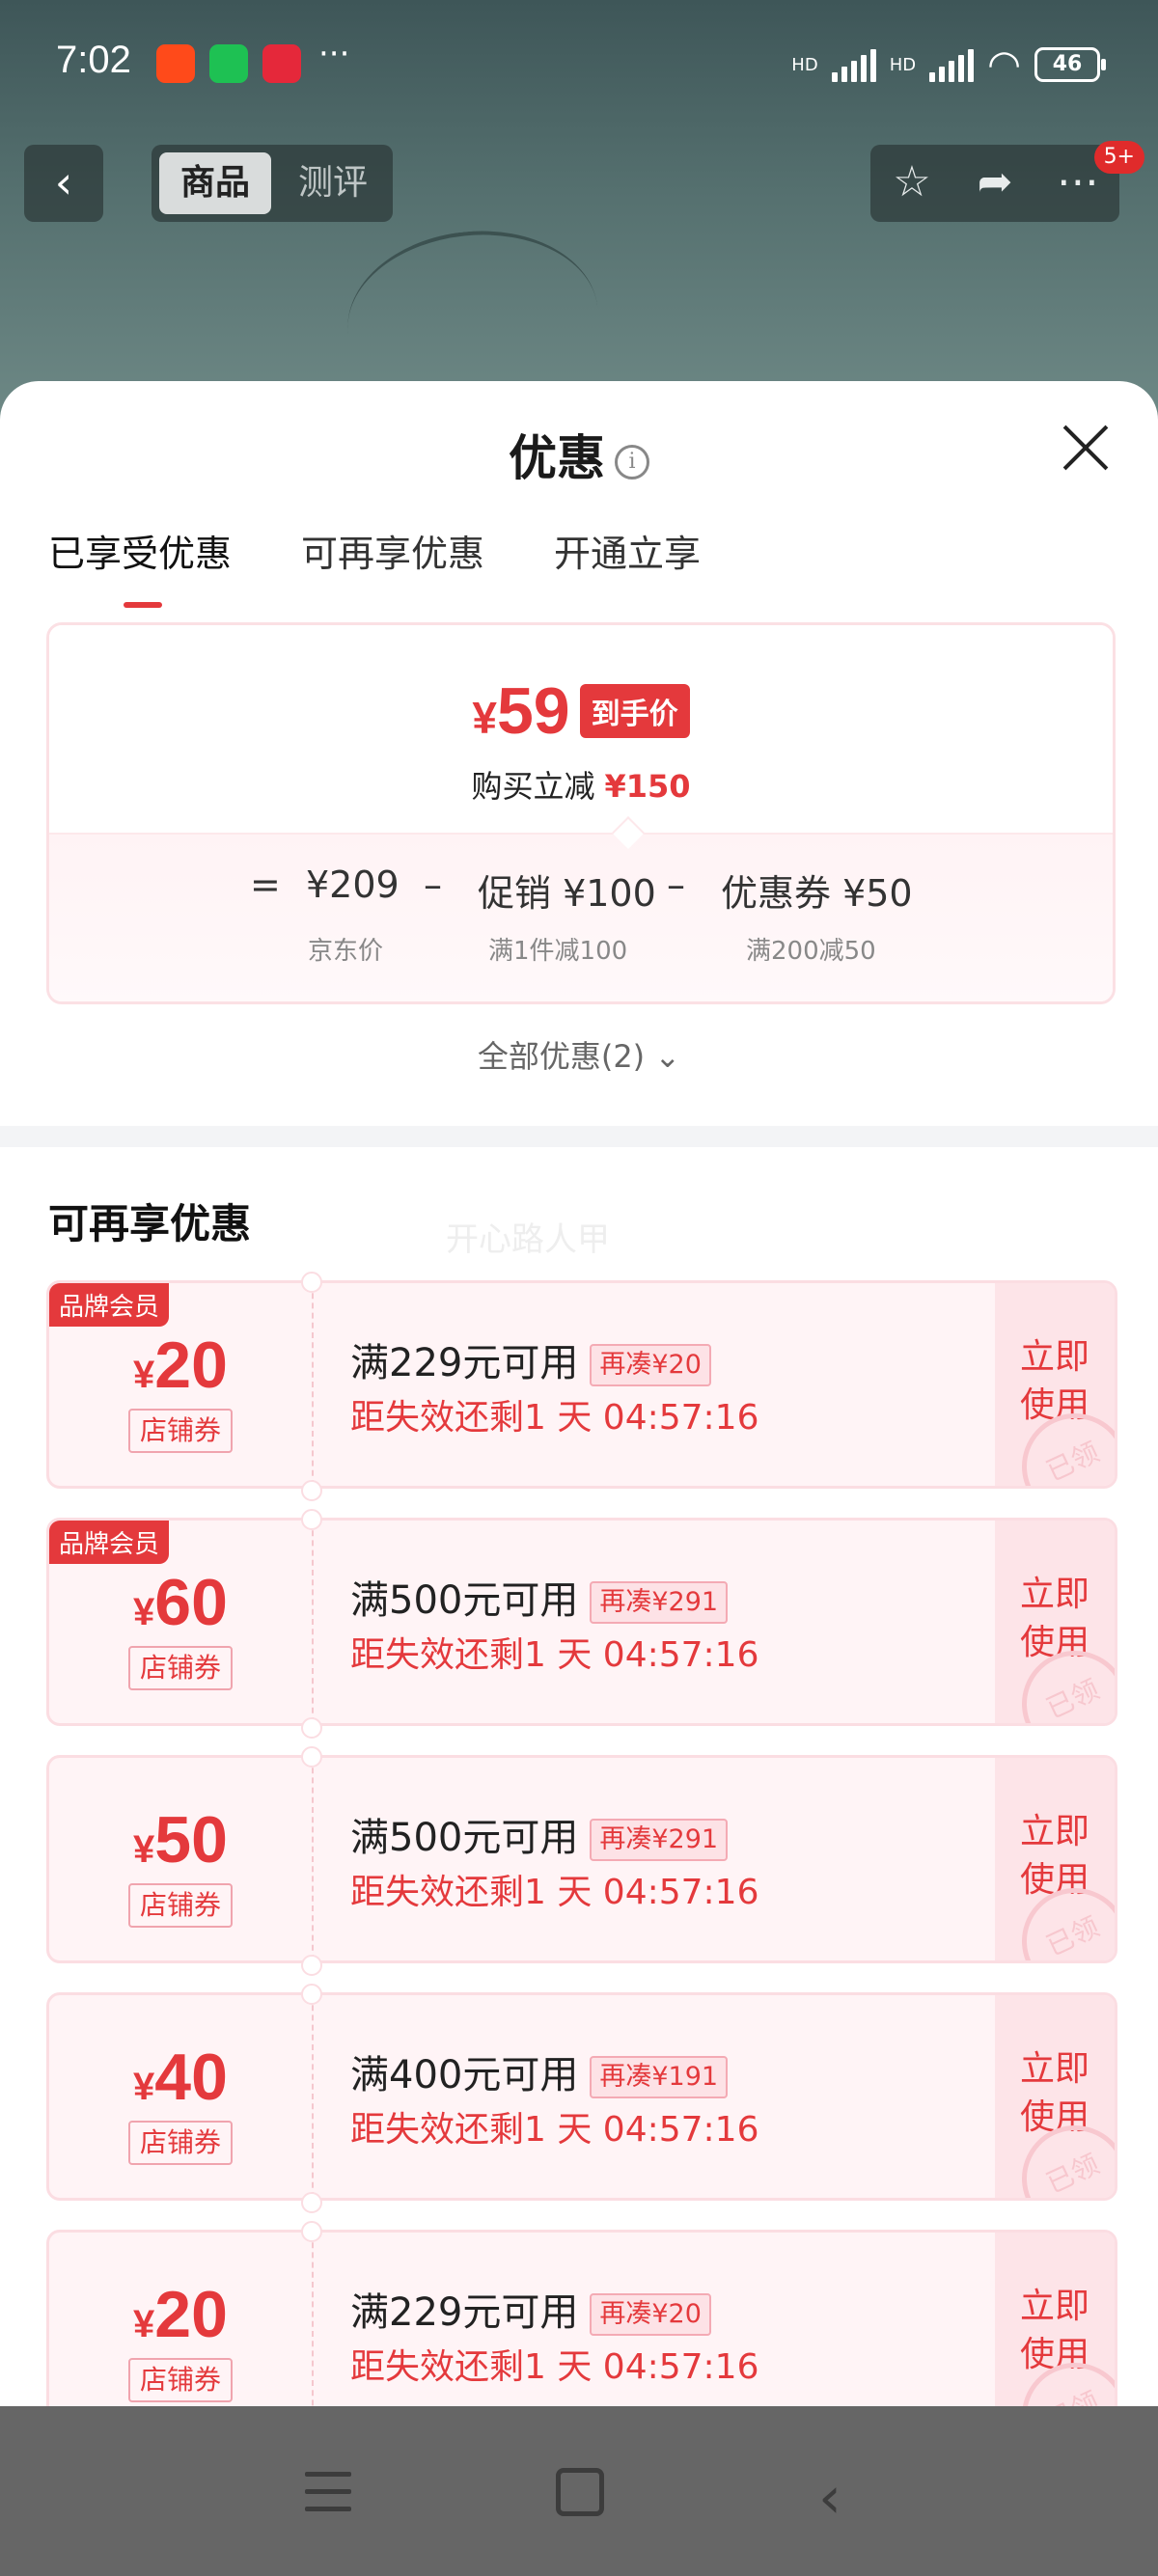 The width and height of the screenshot is (1158, 2576). What do you see at coordinates (811, 952) in the screenshot?
I see `coupon-label: 满200减50` at bounding box center [811, 952].